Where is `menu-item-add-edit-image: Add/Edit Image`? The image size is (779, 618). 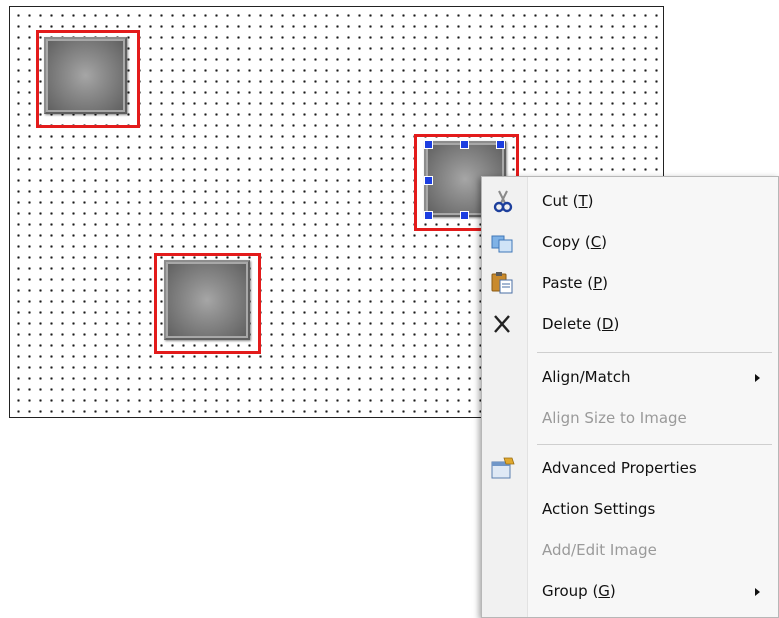 menu-item-add-edit-image: Add/Edit Image is located at coordinates (599, 550).